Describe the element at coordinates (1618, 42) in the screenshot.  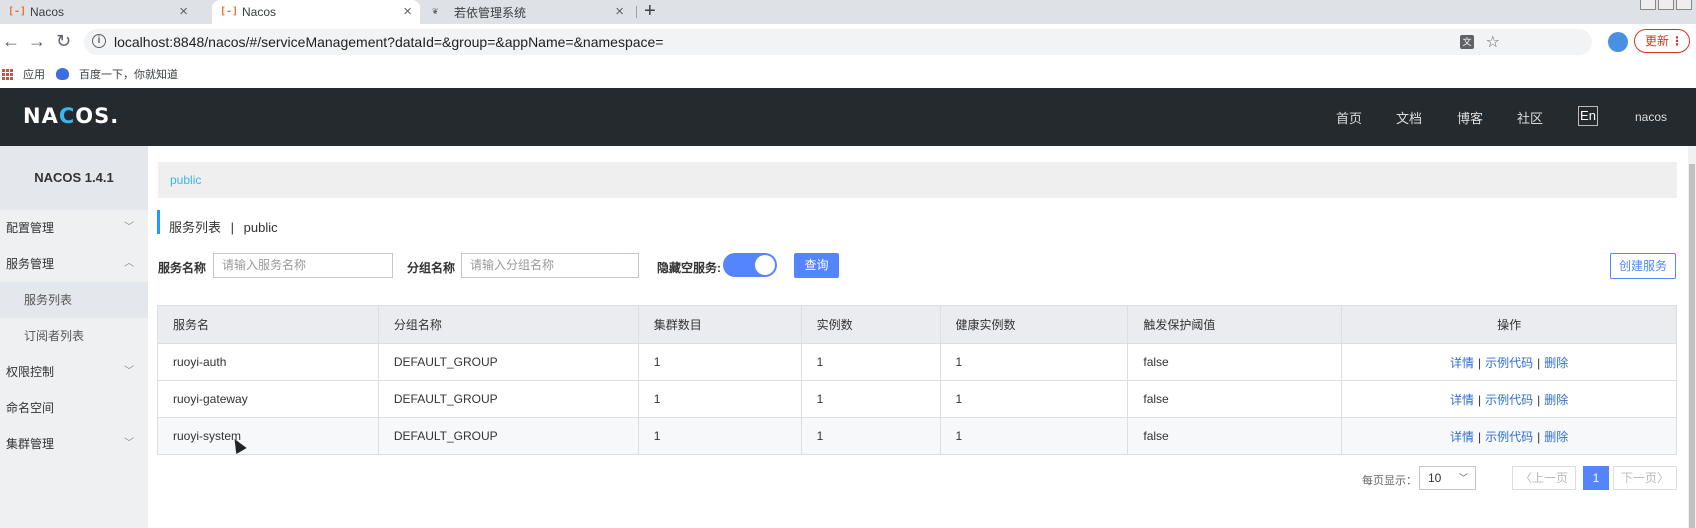
I see `extension-icon` at that location.